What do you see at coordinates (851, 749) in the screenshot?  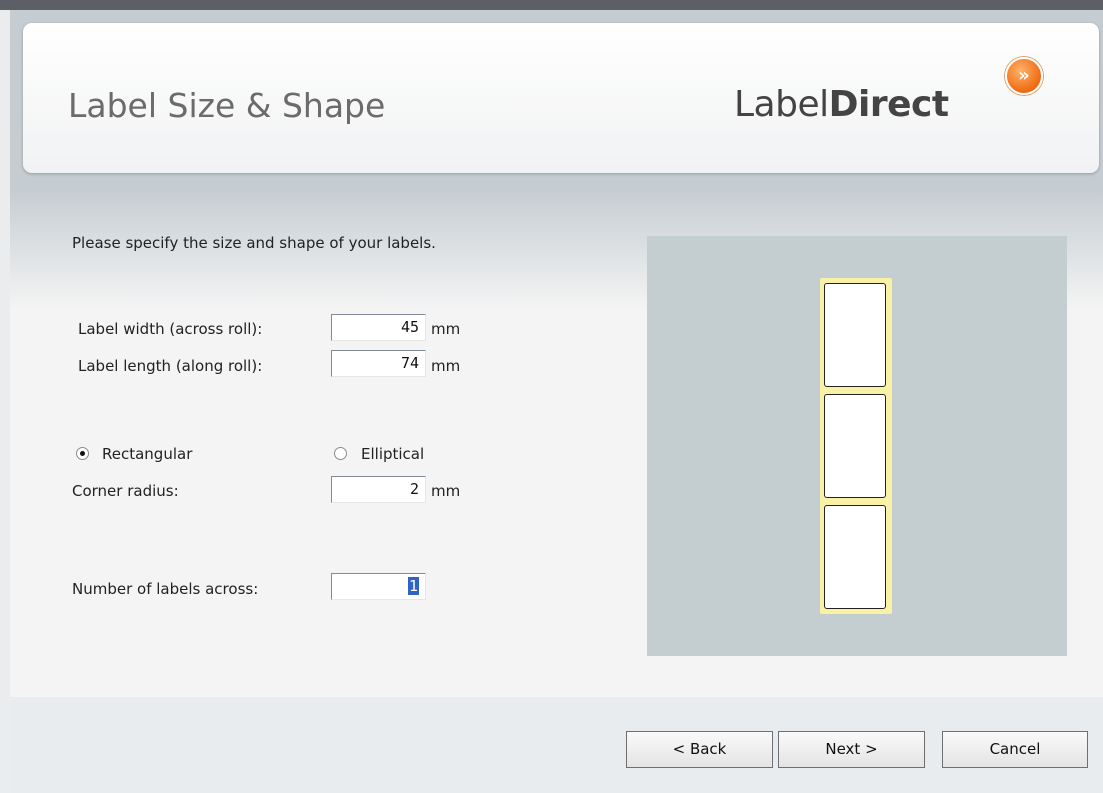 I see `next-button: Next >` at bounding box center [851, 749].